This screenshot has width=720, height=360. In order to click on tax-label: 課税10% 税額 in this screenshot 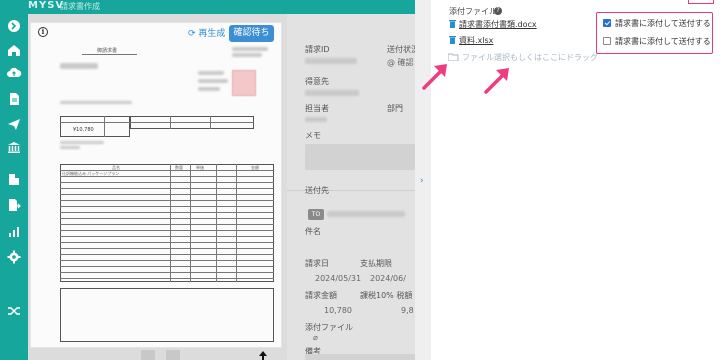, I will do `click(386, 295)`.